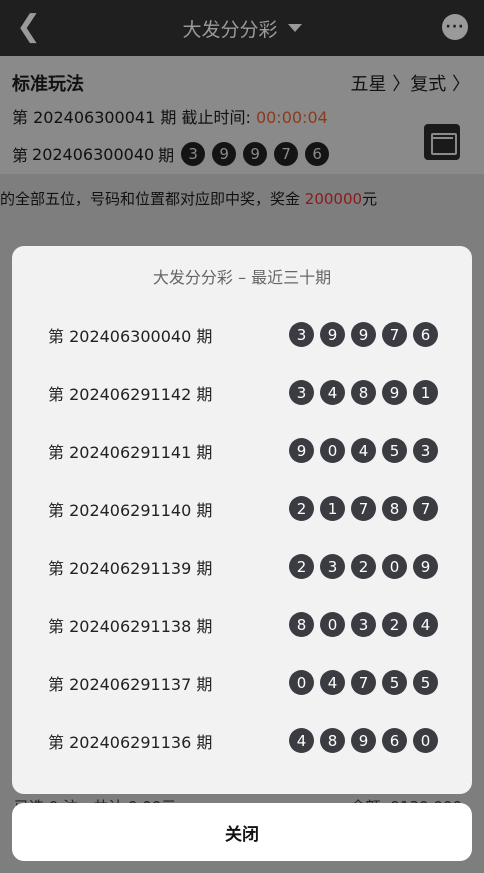 This screenshot has height=873, width=484. Describe the element at coordinates (48, 84) in the screenshot. I see `play-type-label: 标准玩法` at that location.